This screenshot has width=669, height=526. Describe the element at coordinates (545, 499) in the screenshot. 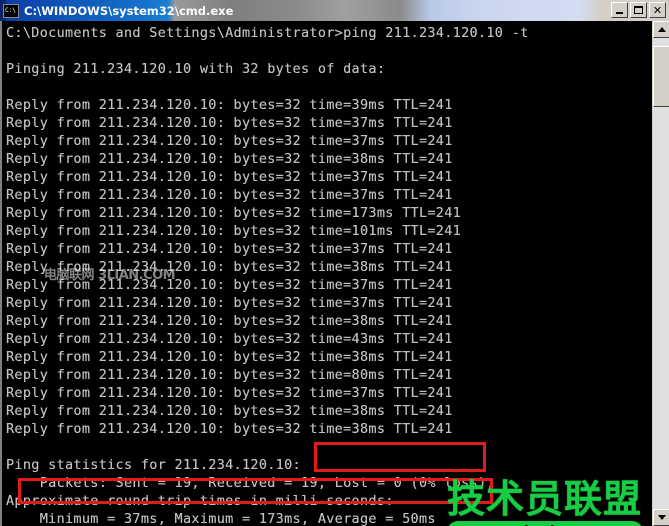

I see `brand-name: 技术员联盟` at that location.